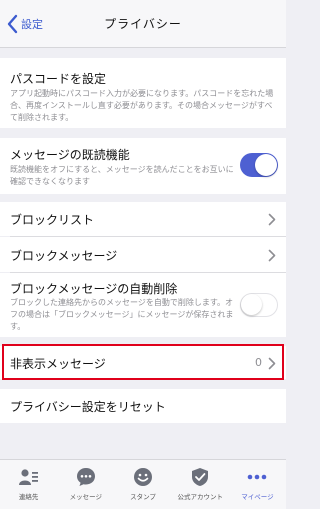 This screenshot has width=320, height=509. What do you see at coordinates (85, 497) in the screenshot?
I see `tab-label: メッセージ` at bounding box center [85, 497].